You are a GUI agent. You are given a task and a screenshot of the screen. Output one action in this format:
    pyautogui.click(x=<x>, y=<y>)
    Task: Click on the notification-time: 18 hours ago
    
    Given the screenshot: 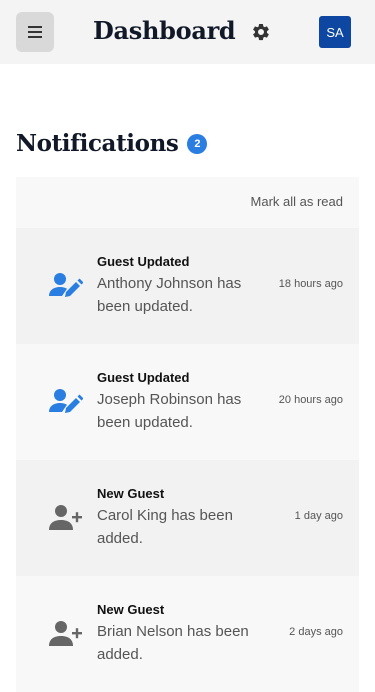 What is the action you would take?
    pyautogui.click(x=310, y=284)
    